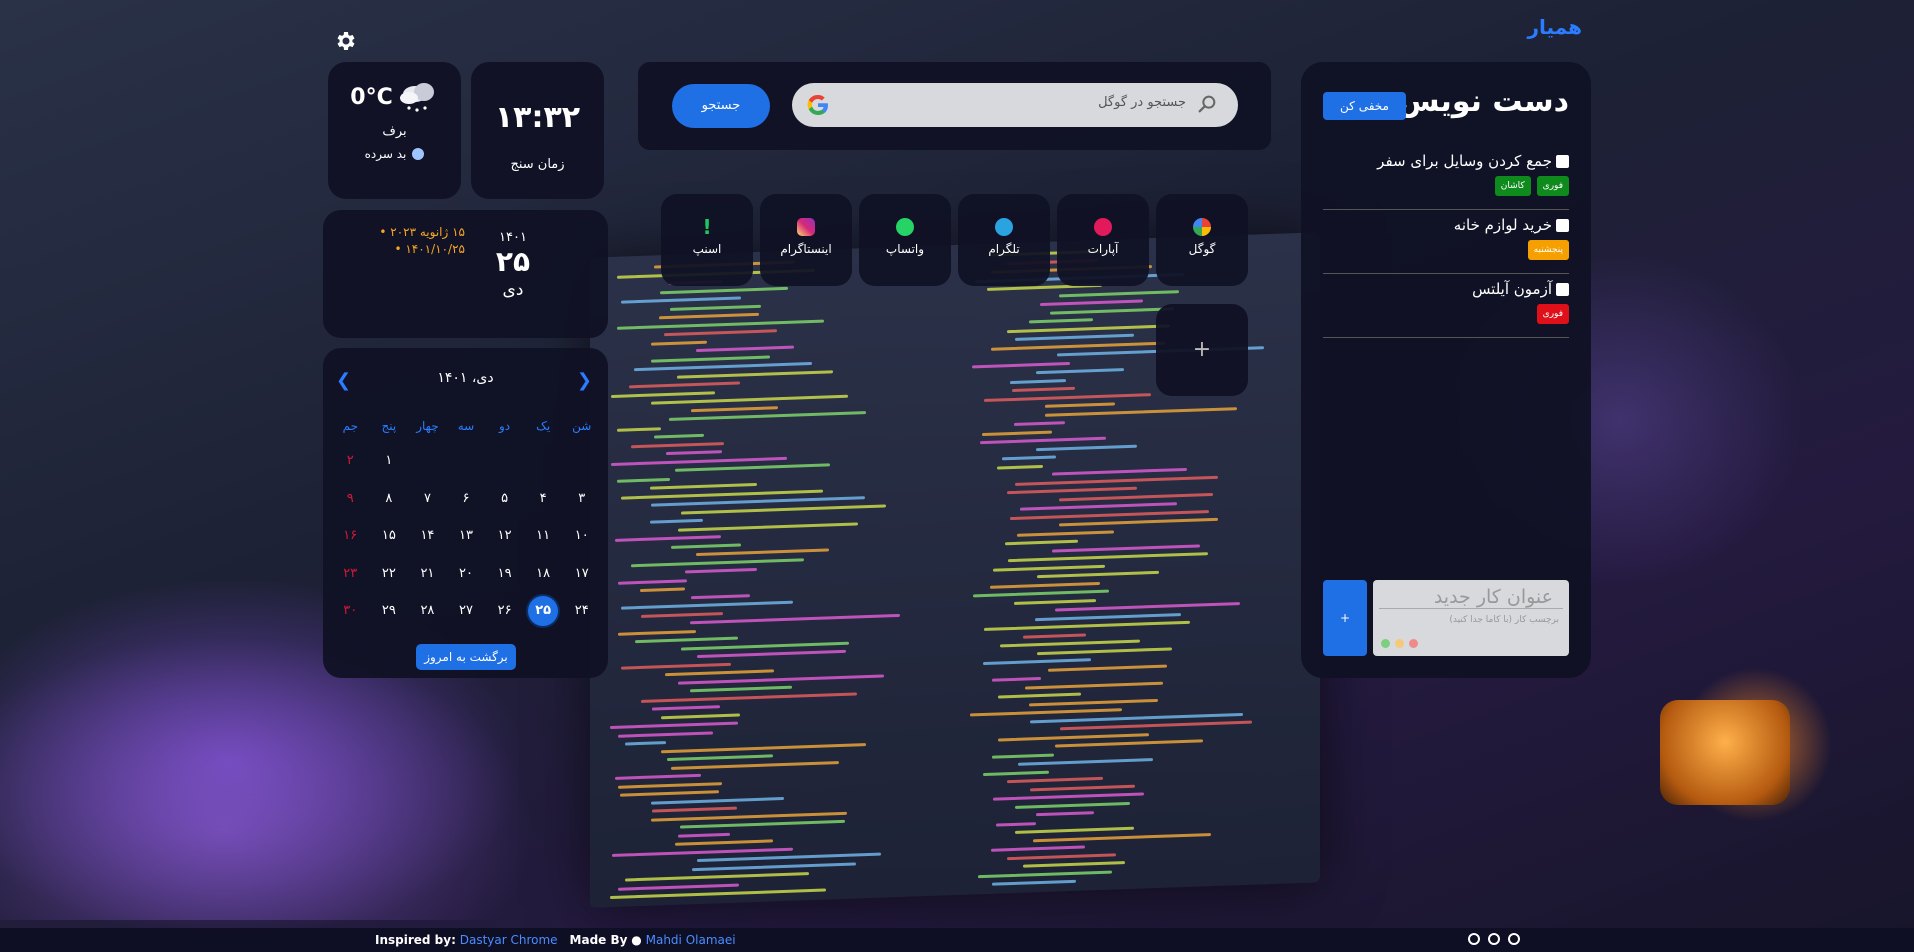  What do you see at coordinates (389, 615) in the screenshot?
I see `calendar-day: ۲۹` at bounding box center [389, 615].